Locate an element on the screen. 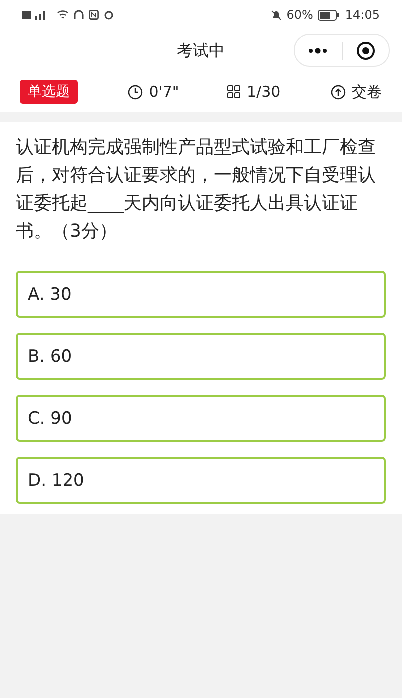 Image resolution: width=402 pixels, height=698 pixels. progress-text: 1/30 is located at coordinates (263, 92).